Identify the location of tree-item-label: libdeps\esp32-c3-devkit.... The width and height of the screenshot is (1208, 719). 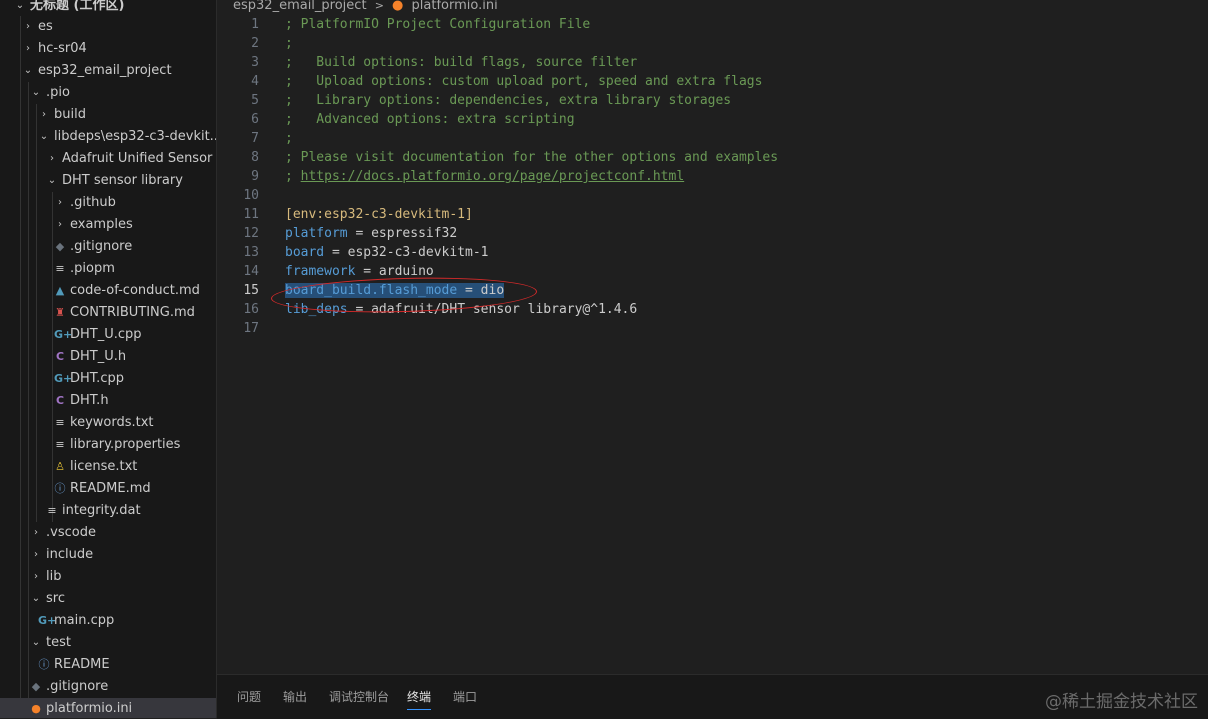
(135, 136).